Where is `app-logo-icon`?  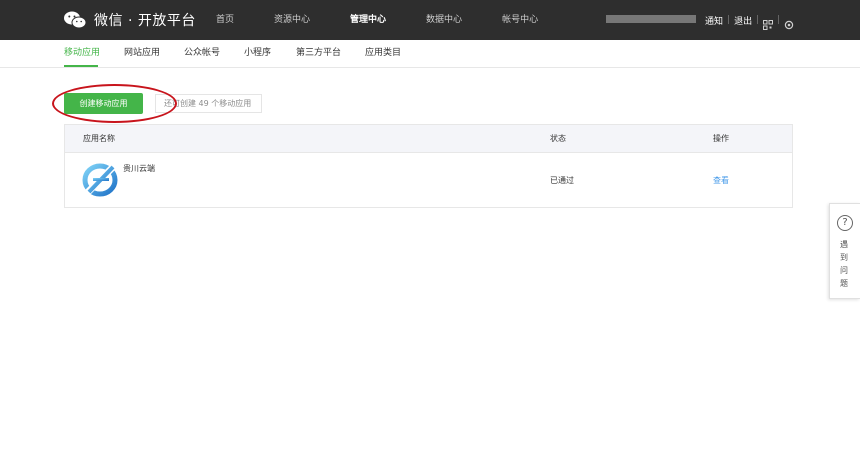 app-logo-icon is located at coordinates (100, 179).